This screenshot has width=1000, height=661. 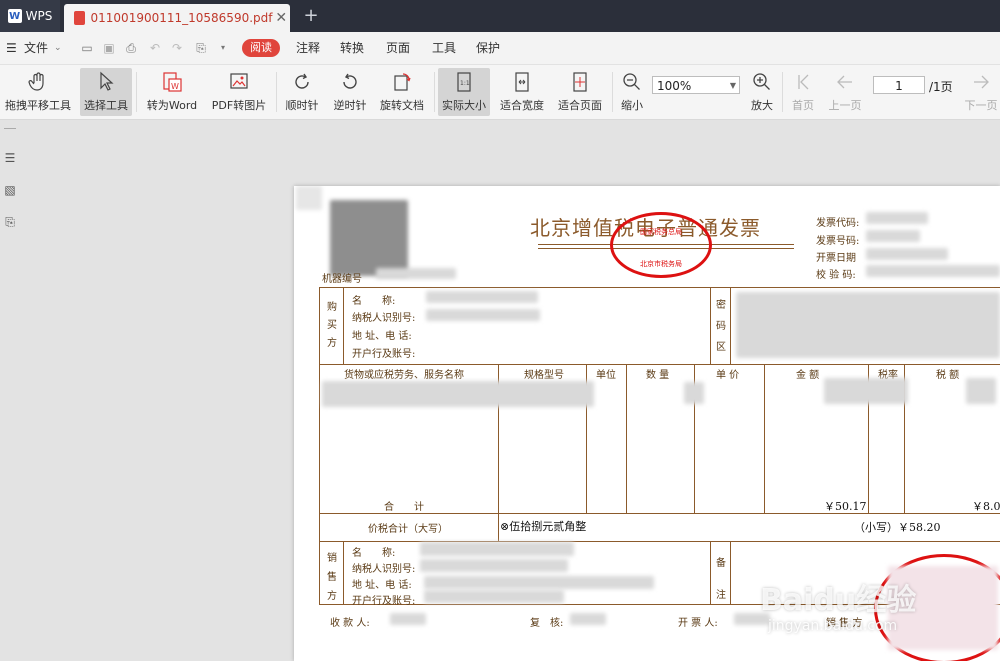 I want to click on bookmark-convert-icon: ⎘, so click(x=10, y=222).